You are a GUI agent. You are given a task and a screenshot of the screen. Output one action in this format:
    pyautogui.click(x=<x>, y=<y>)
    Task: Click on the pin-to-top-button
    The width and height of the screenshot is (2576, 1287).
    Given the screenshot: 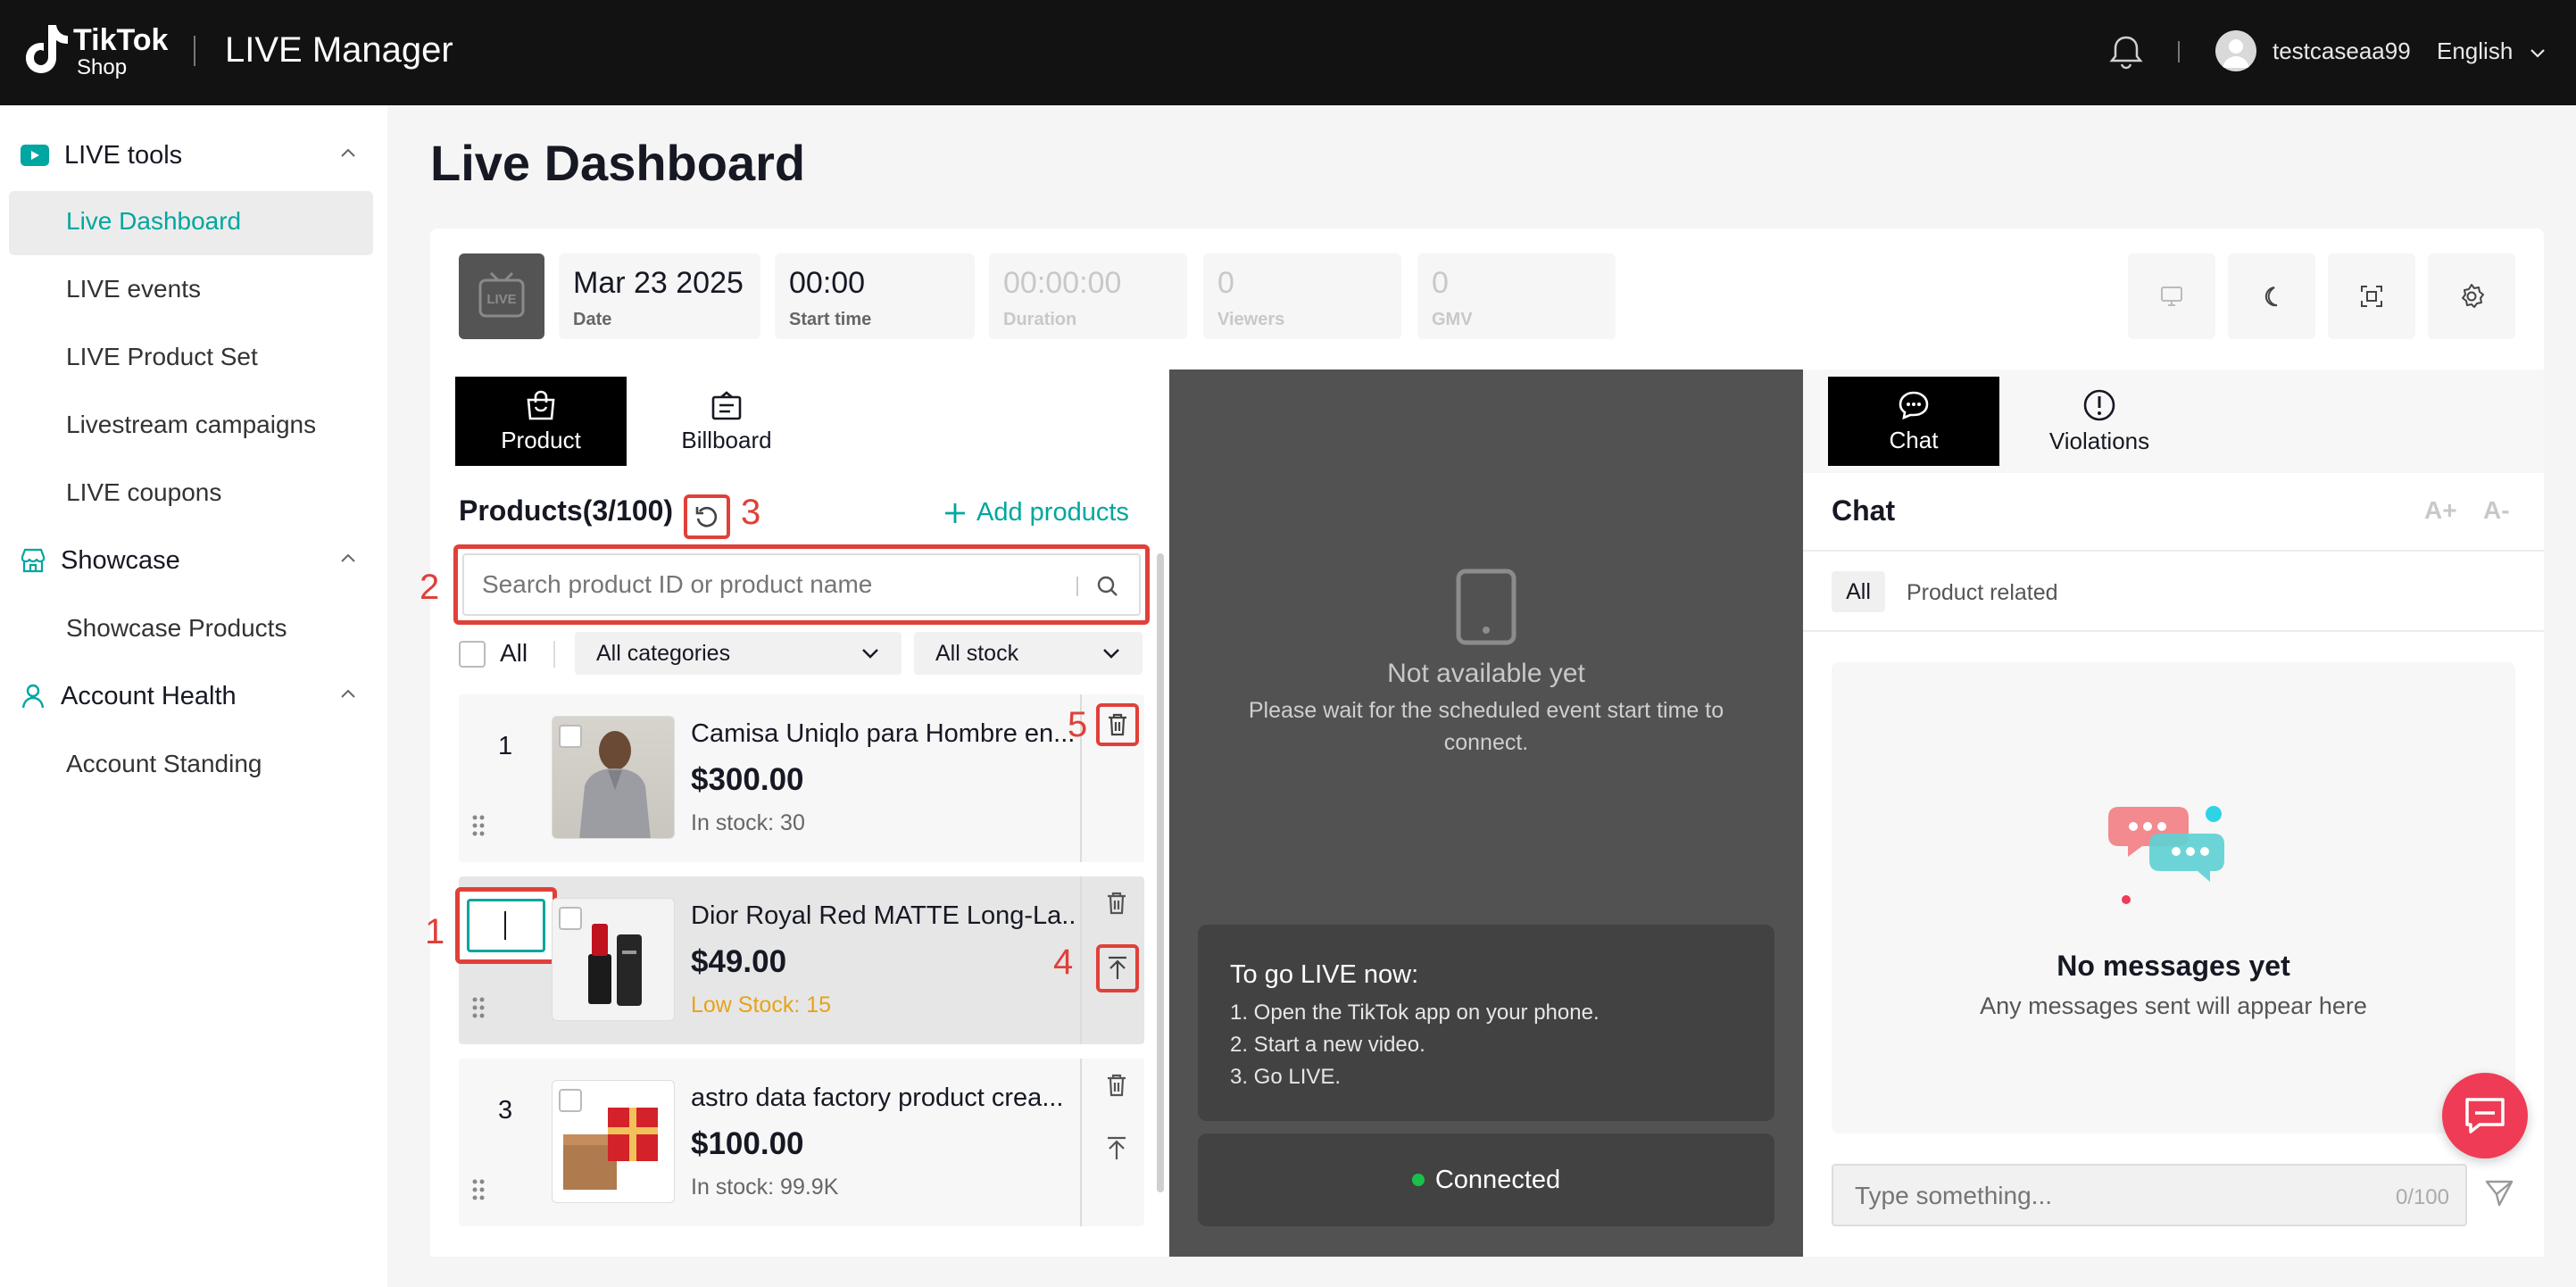 What is the action you would take?
    pyautogui.click(x=1117, y=968)
    